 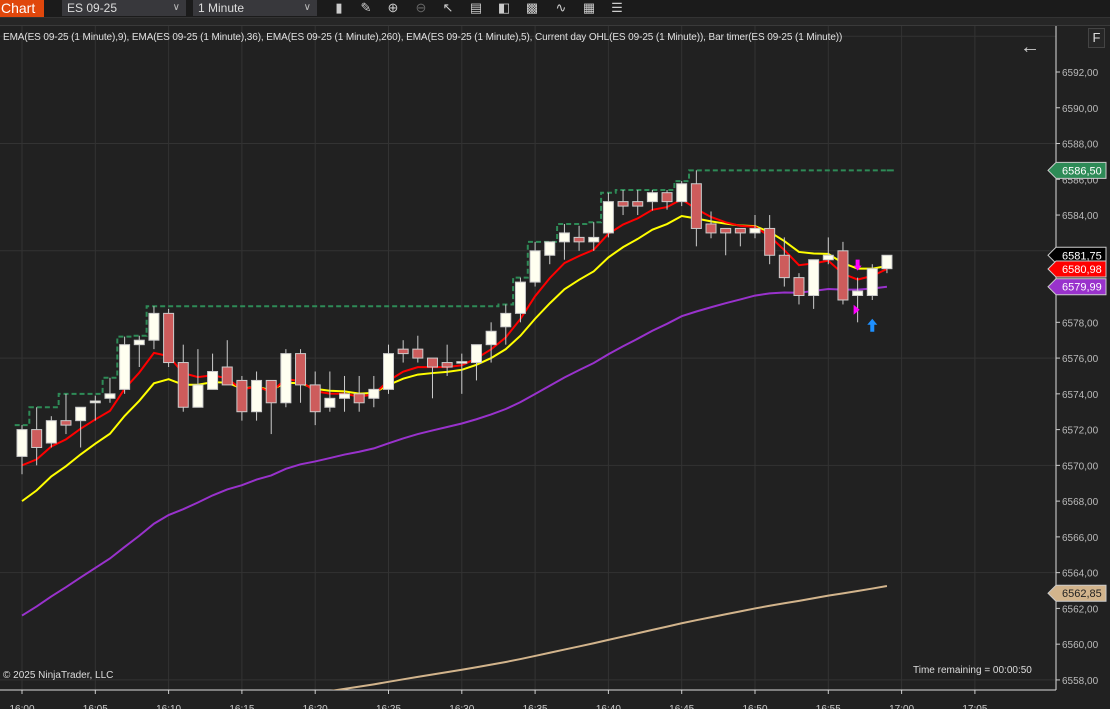 I want to click on price-flag-label: 6579,99, so click(x=1082, y=288).